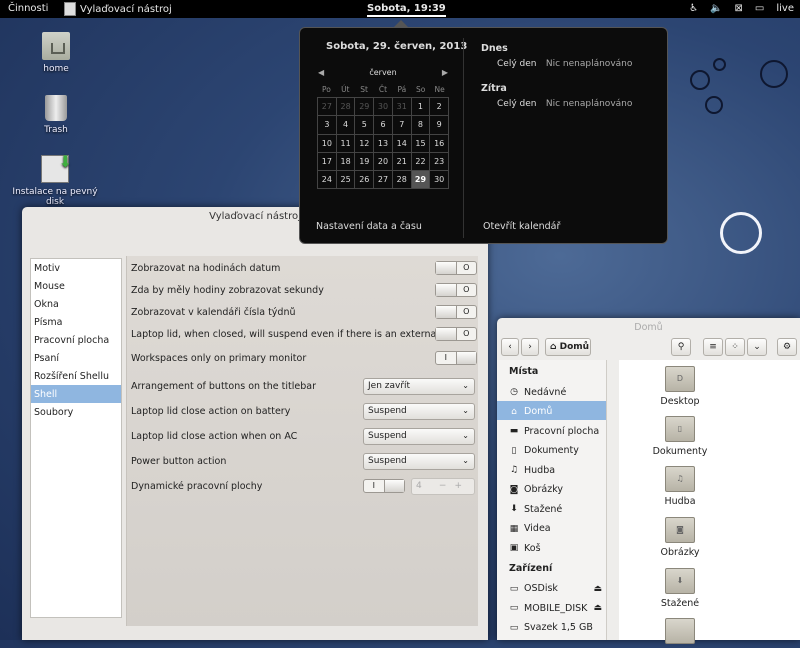  Describe the element at coordinates (551, 469) in the screenshot. I see `place-music: ♫ Hudba` at that location.